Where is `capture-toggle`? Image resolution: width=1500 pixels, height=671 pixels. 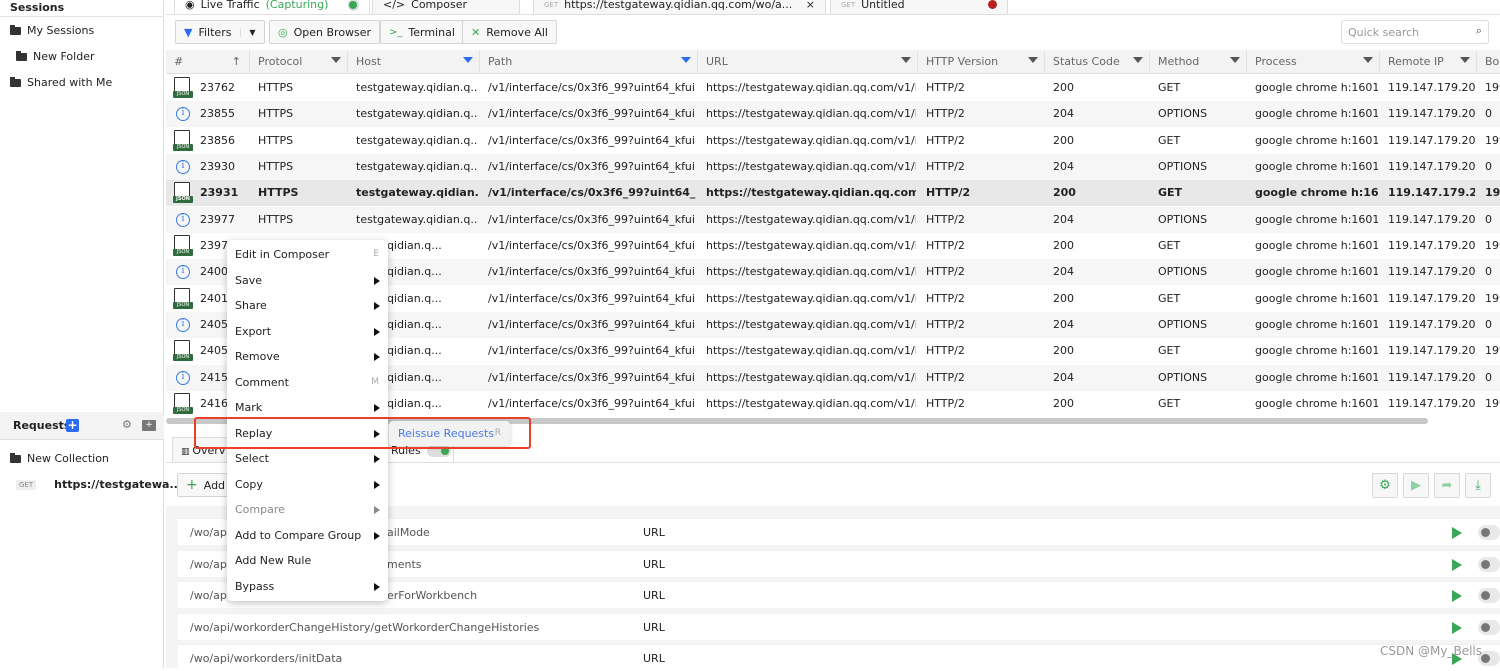
capture-toggle is located at coordinates (353, 5).